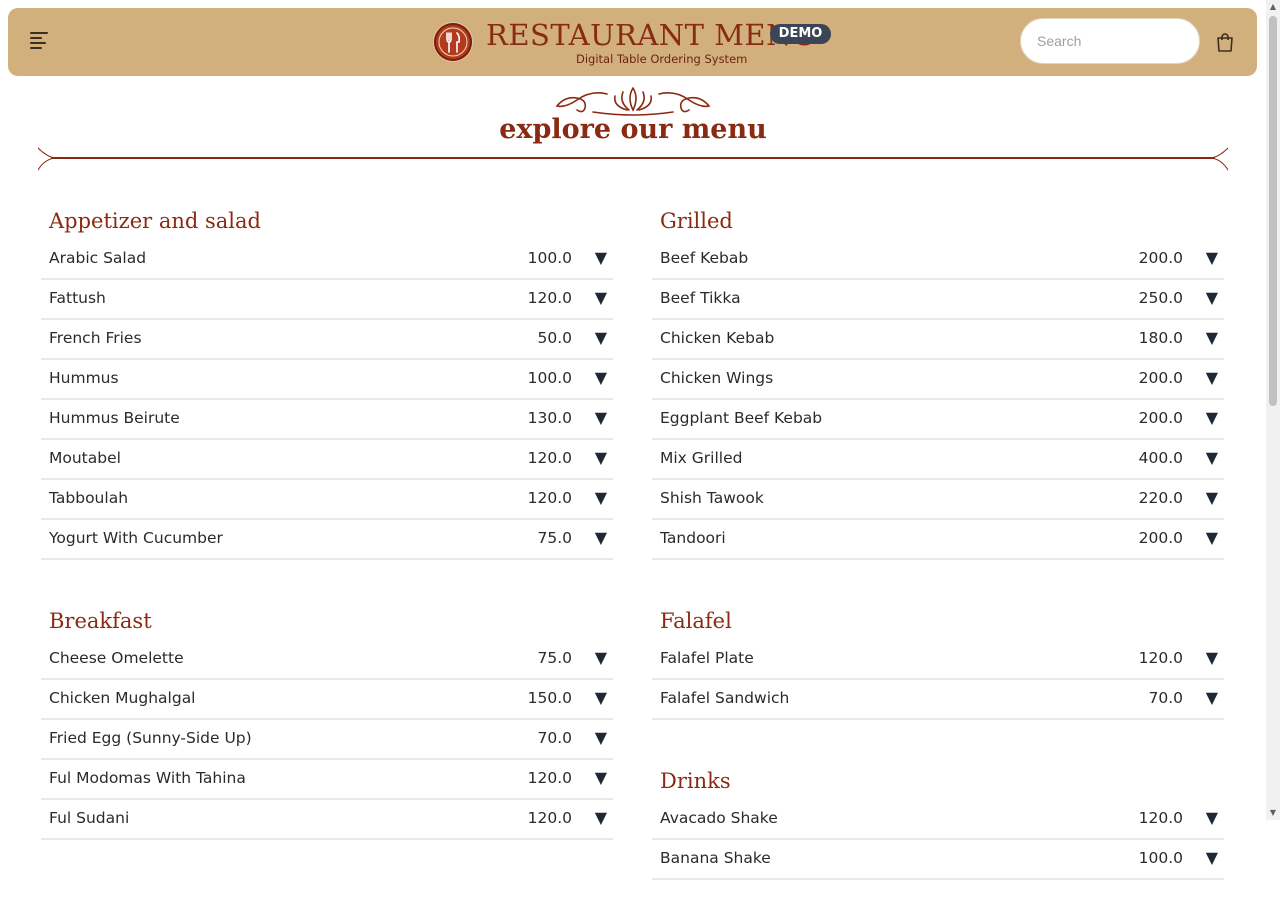 Image resolution: width=1280 pixels, height=920 pixels. I want to click on menu-item-row: Hummus 100.0 ▼, so click(327, 380).